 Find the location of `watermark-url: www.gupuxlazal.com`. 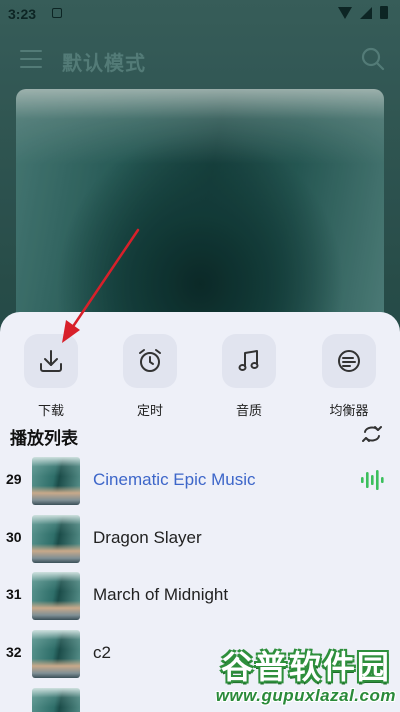

watermark-url: www.gupuxlazal.com is located at coordinates (305, 695).